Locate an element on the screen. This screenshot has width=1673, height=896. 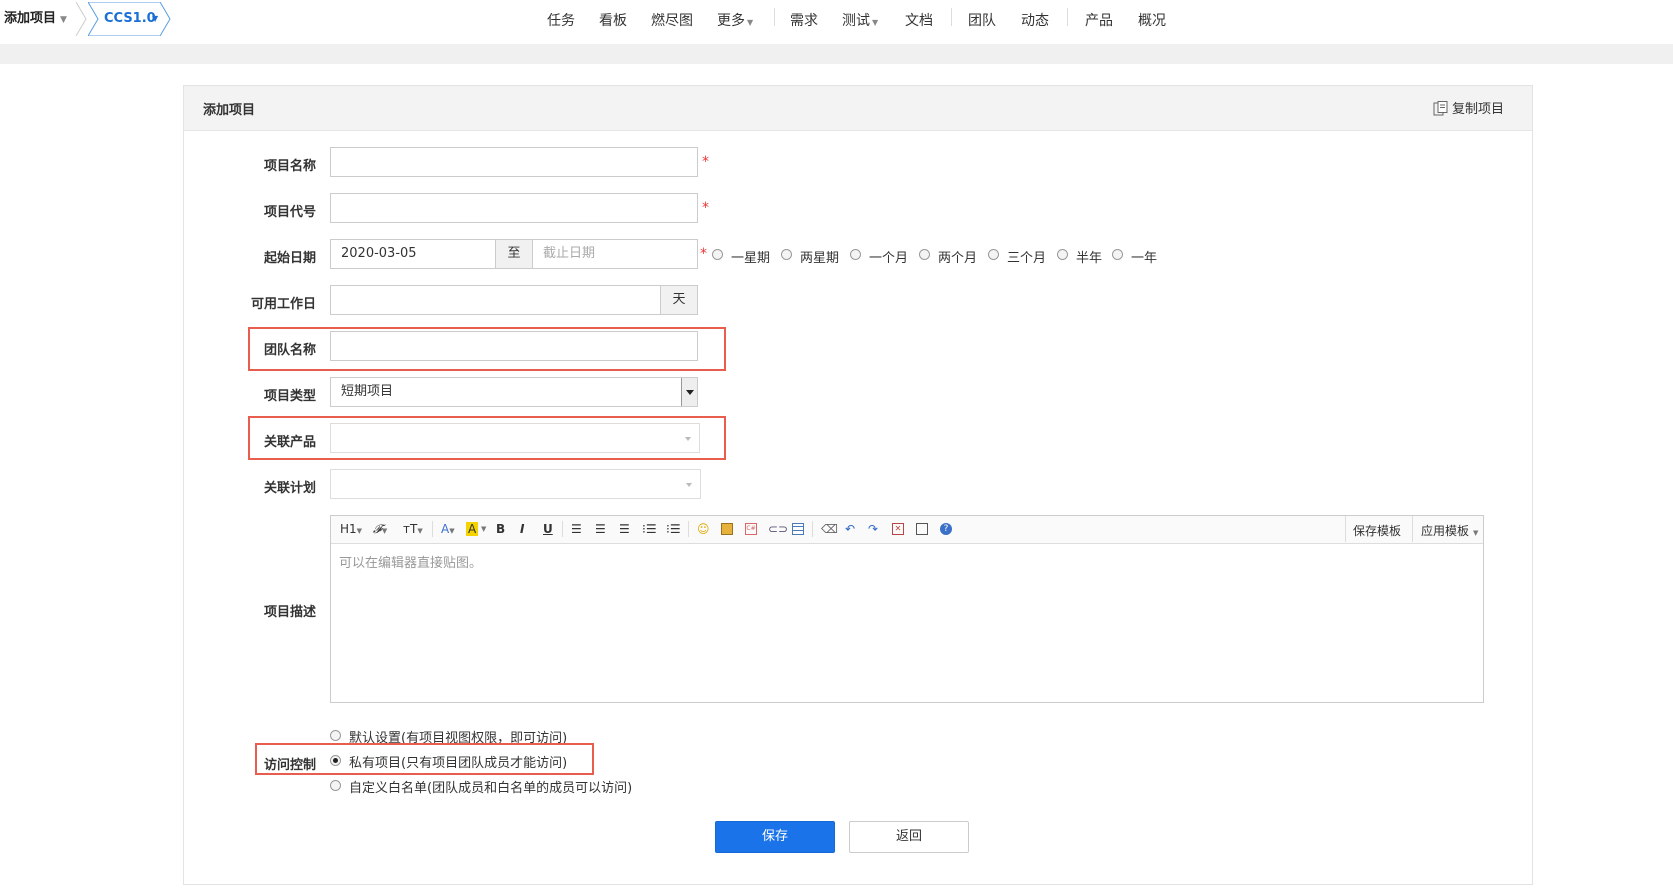
acl-option-private: 私有项目(只有项目团队成员才能访问) is located at coordinates (458, 763).